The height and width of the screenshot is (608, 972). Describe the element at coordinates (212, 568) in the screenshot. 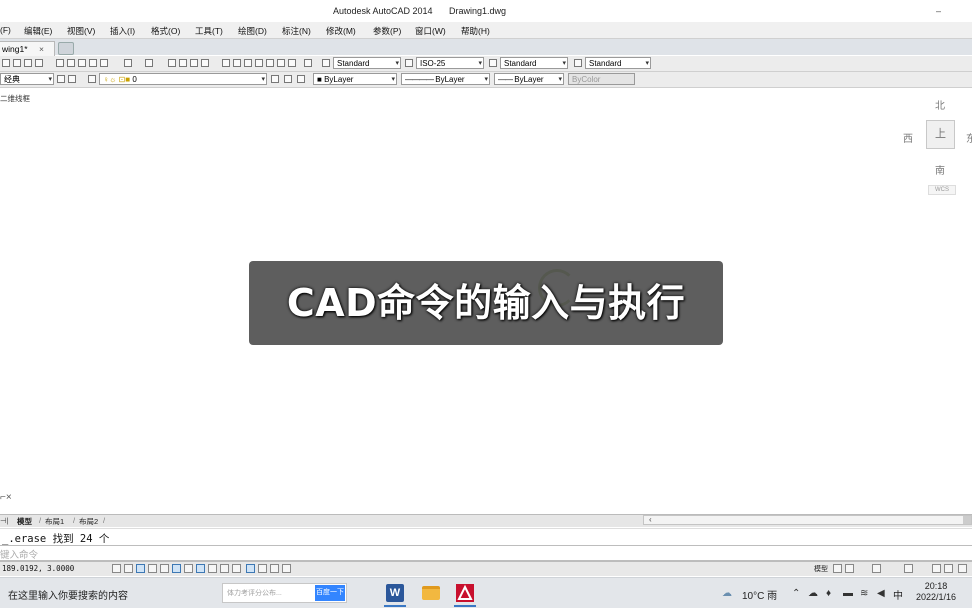

I see `ducs-toggle` at that location.